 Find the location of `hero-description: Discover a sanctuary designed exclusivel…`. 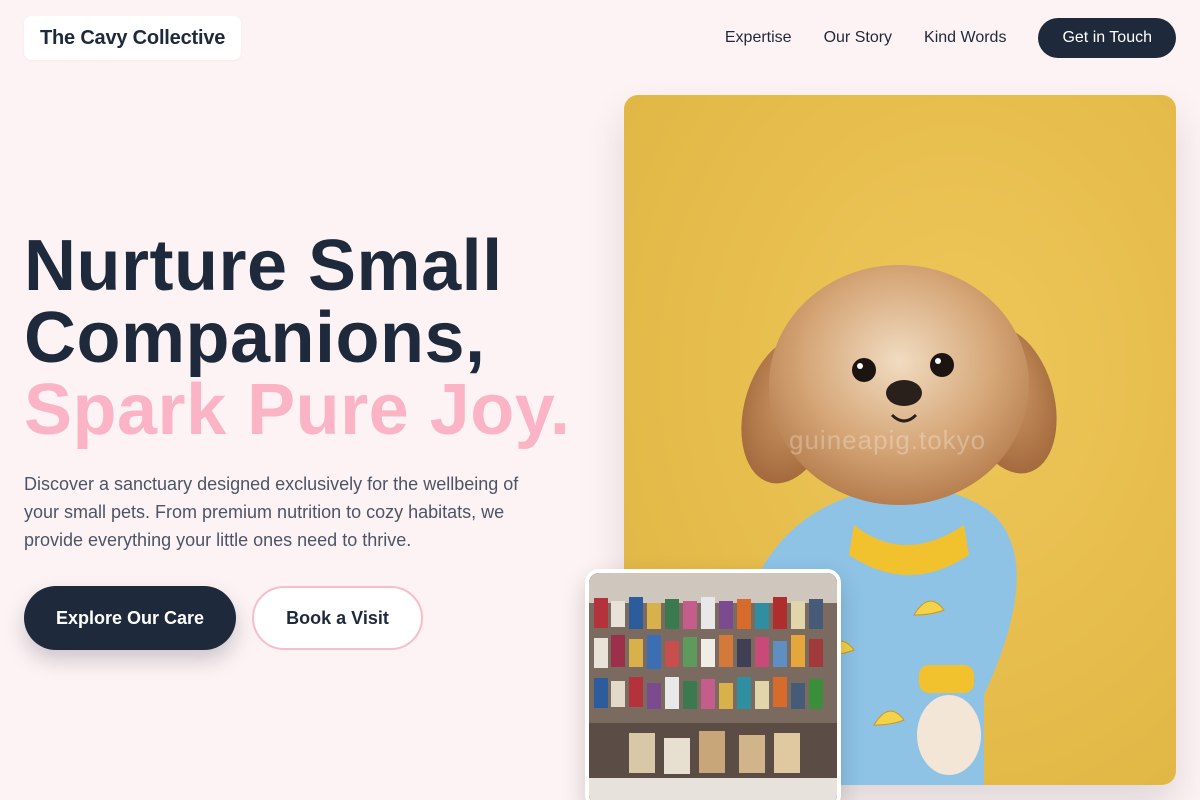

hero-description: Discover a sanctuary designed exclusivel… is located at coordinates (271, 512).